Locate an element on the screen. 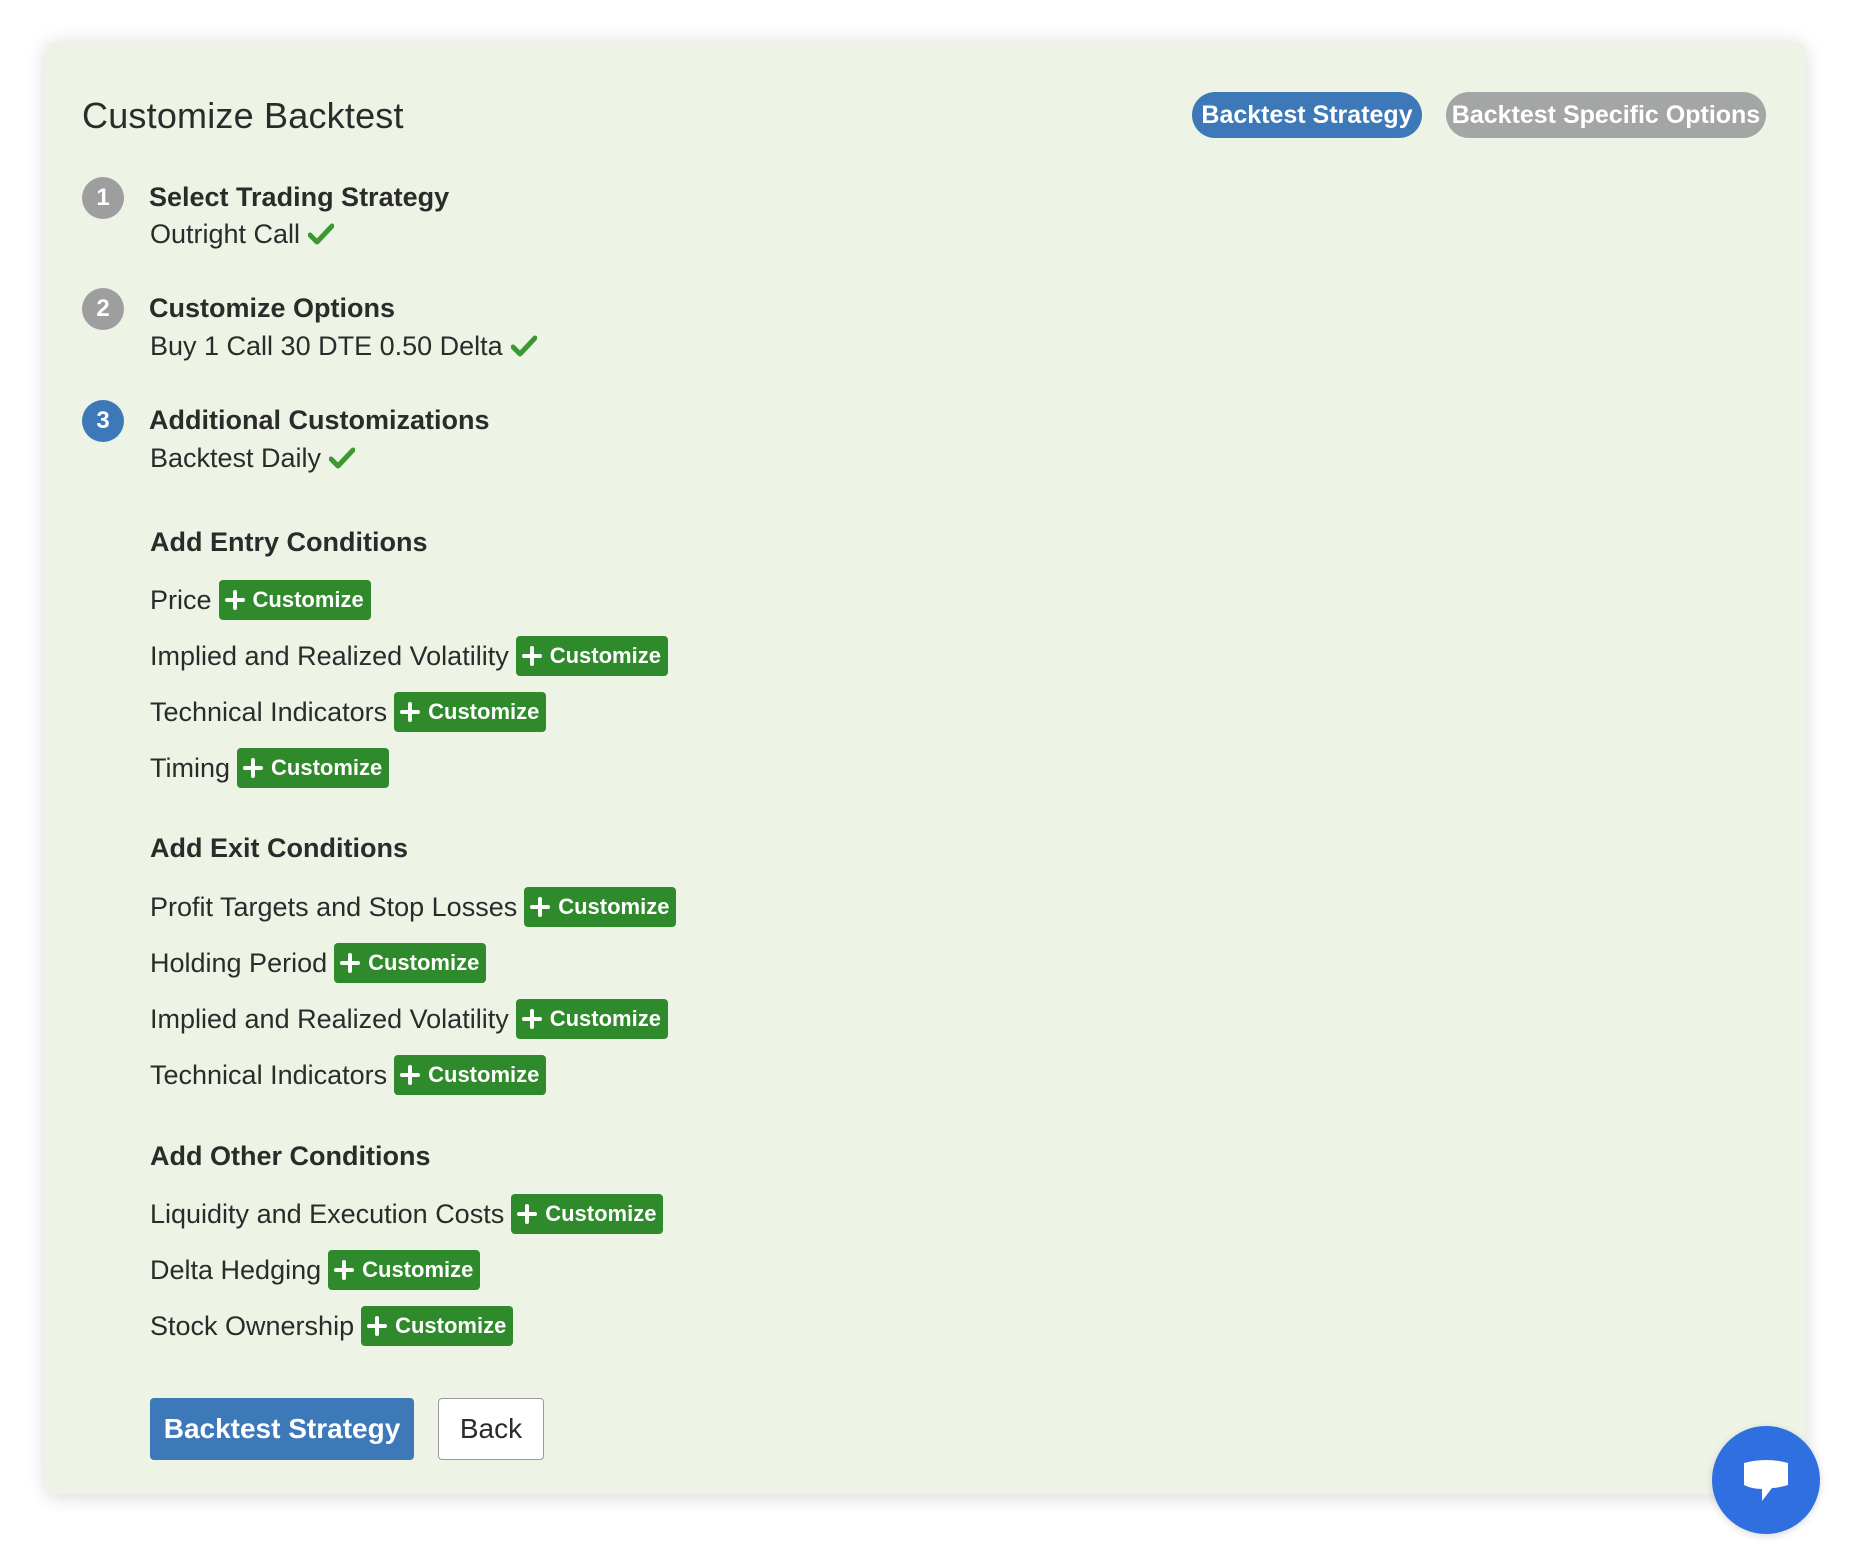 This screenshot has height=1546, width=1856. customize-holding-period-button: Customize is located at coordinates (410, 963).